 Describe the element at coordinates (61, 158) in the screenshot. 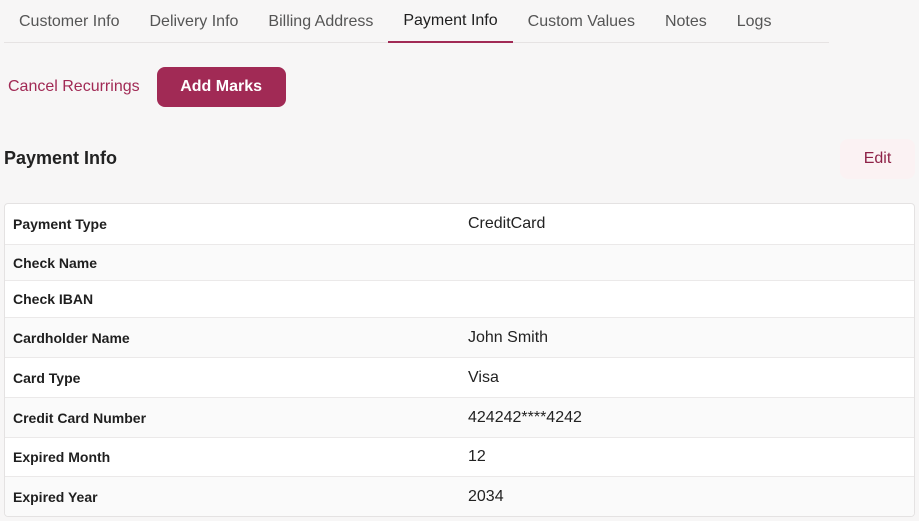

I see `section-title: Payment Info` at that location.